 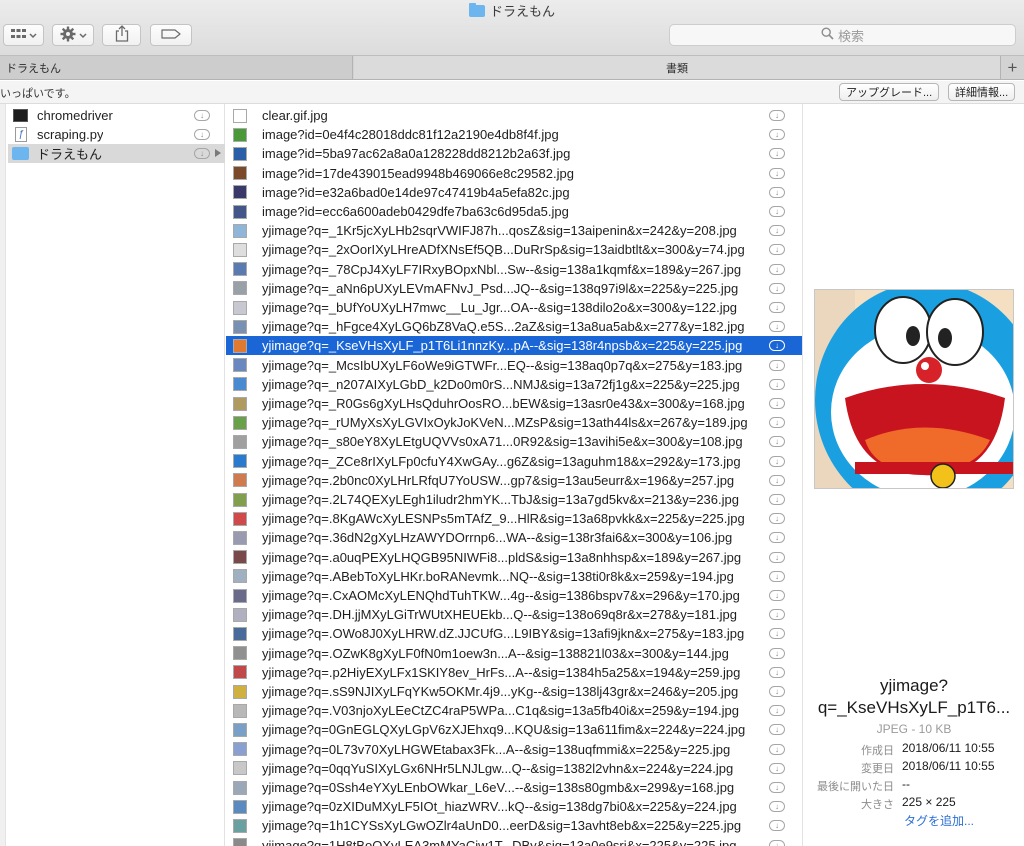 I want to click on action-menu-button, so click(x=73, y=35).